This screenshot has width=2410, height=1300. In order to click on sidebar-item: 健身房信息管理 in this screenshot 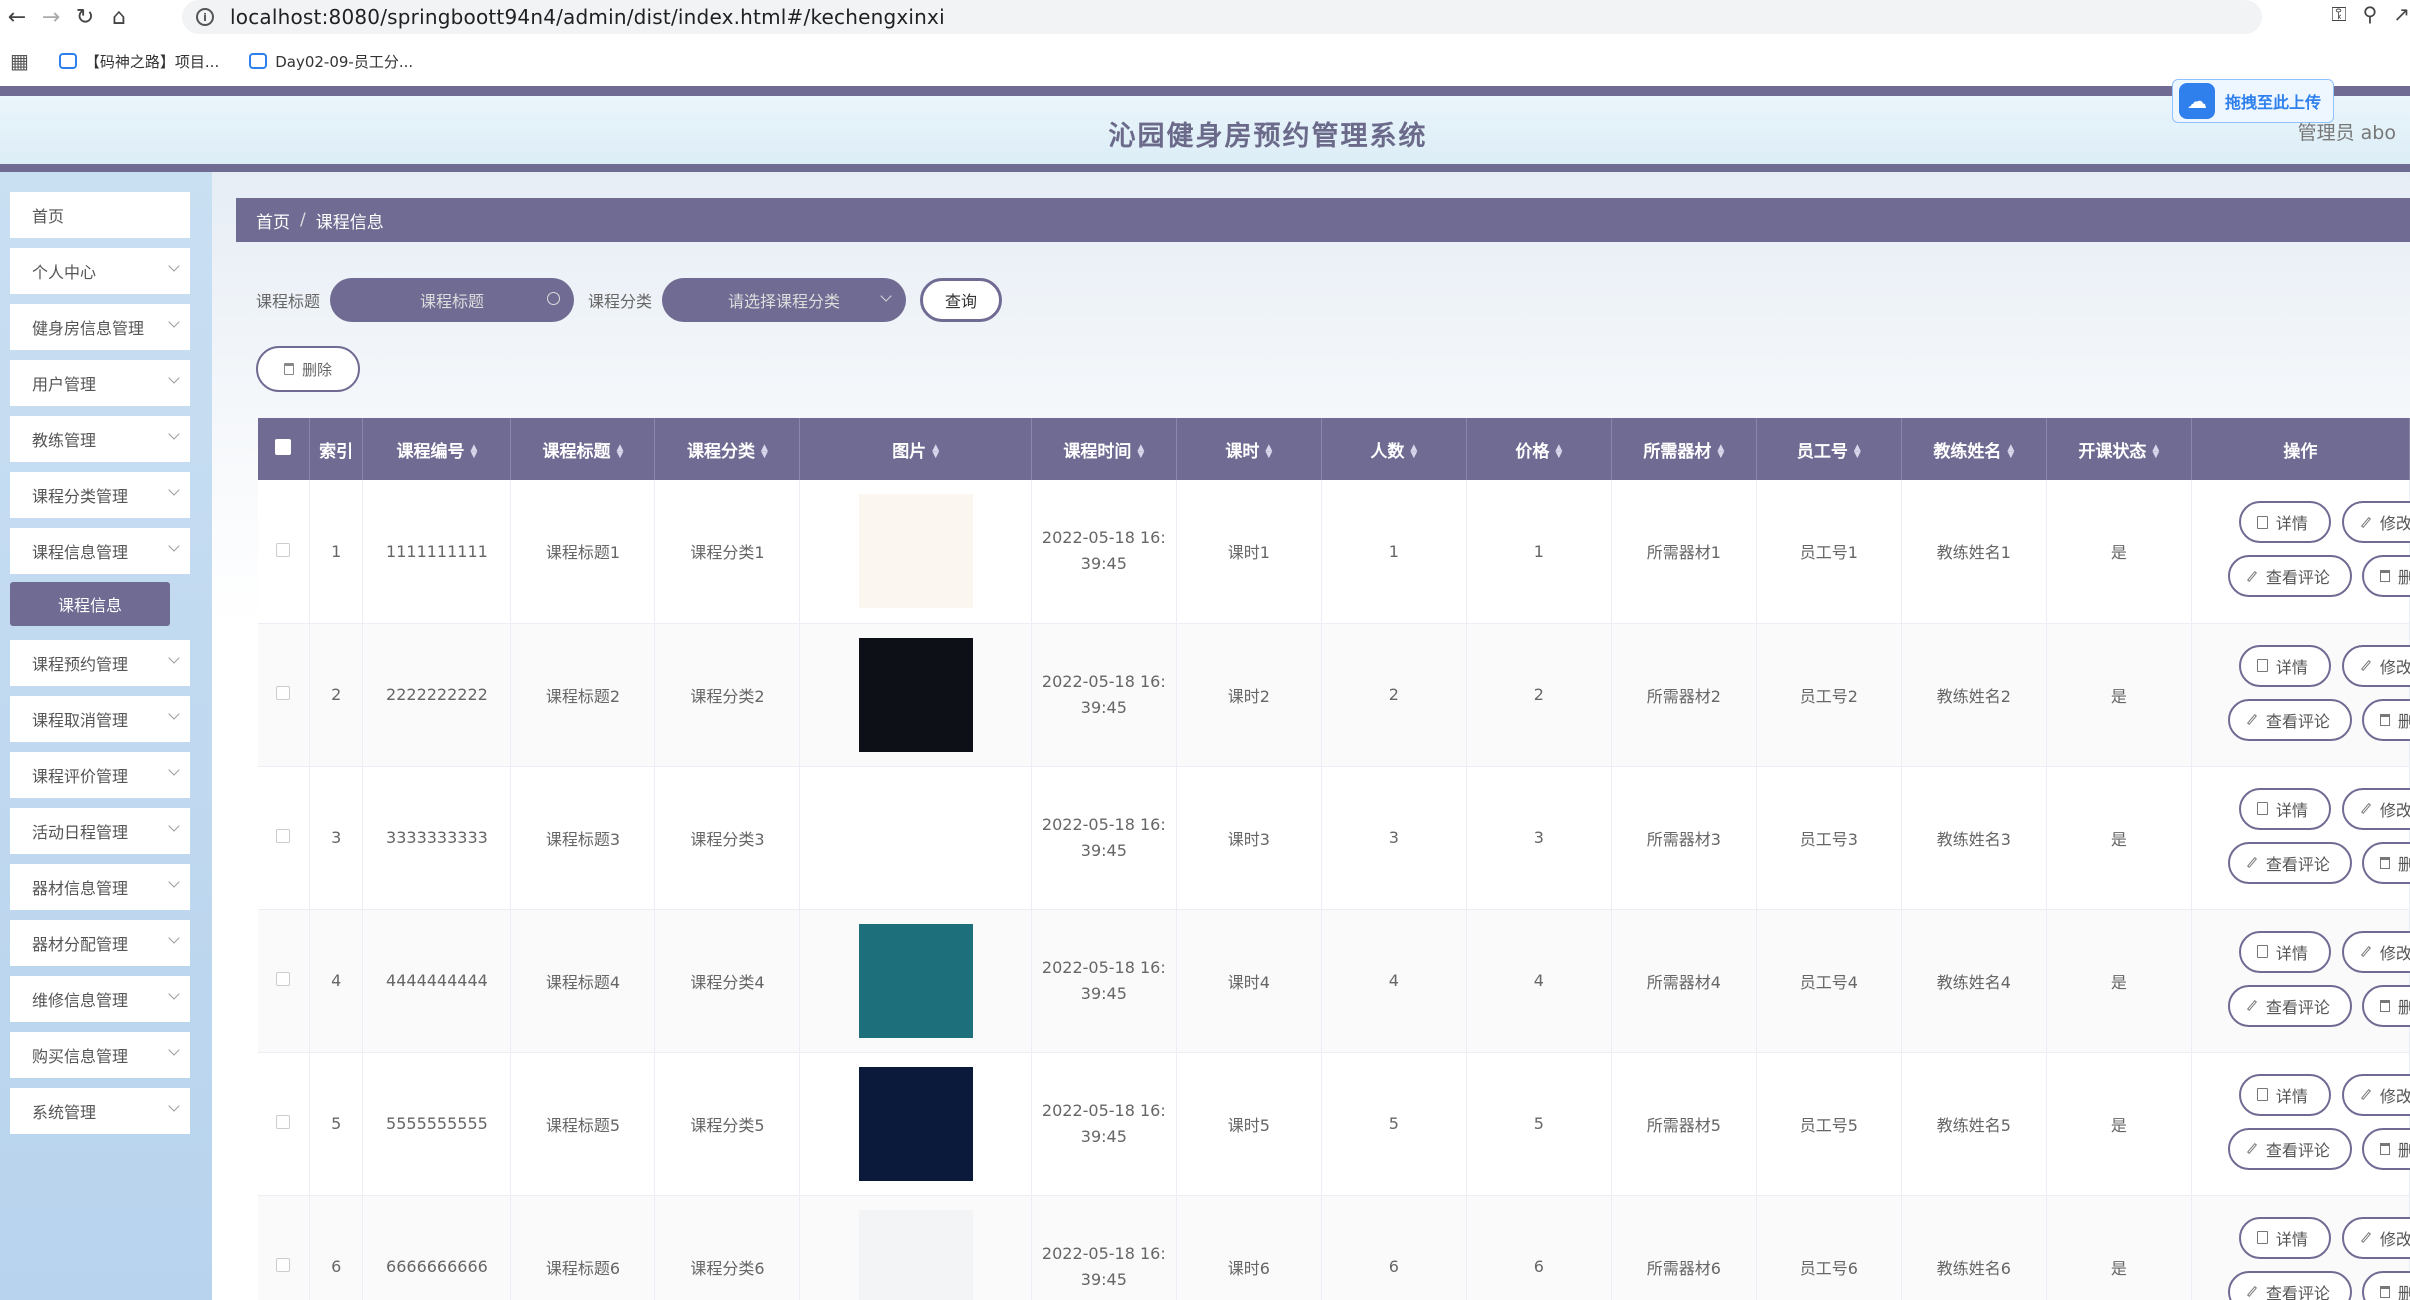, I will do `click(100, 327)`.